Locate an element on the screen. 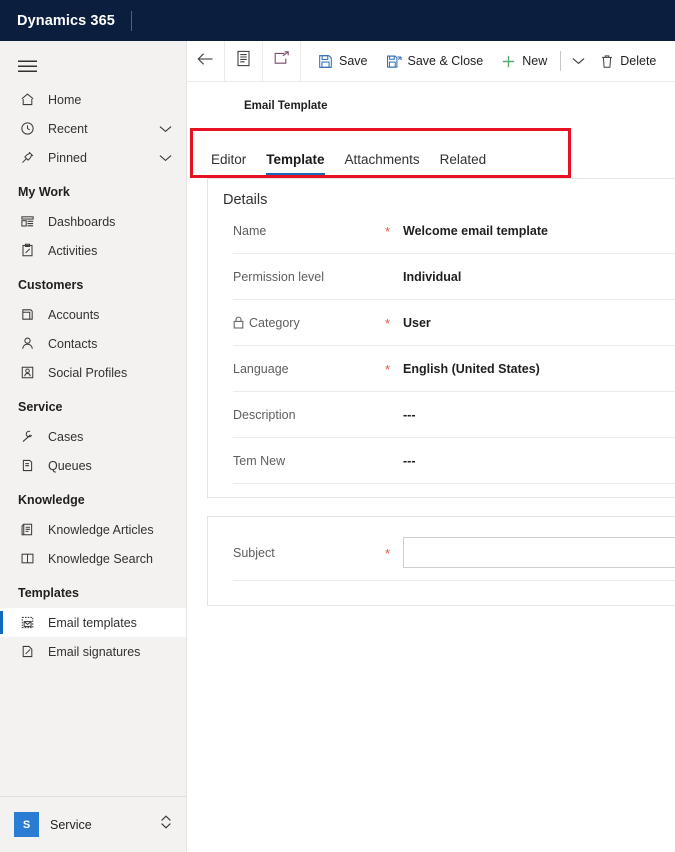 Image resolution: width=675 pixels, height=852 pixels. tabs-strip: Editor Template Attachments Related is located at coordinates (431, 153).